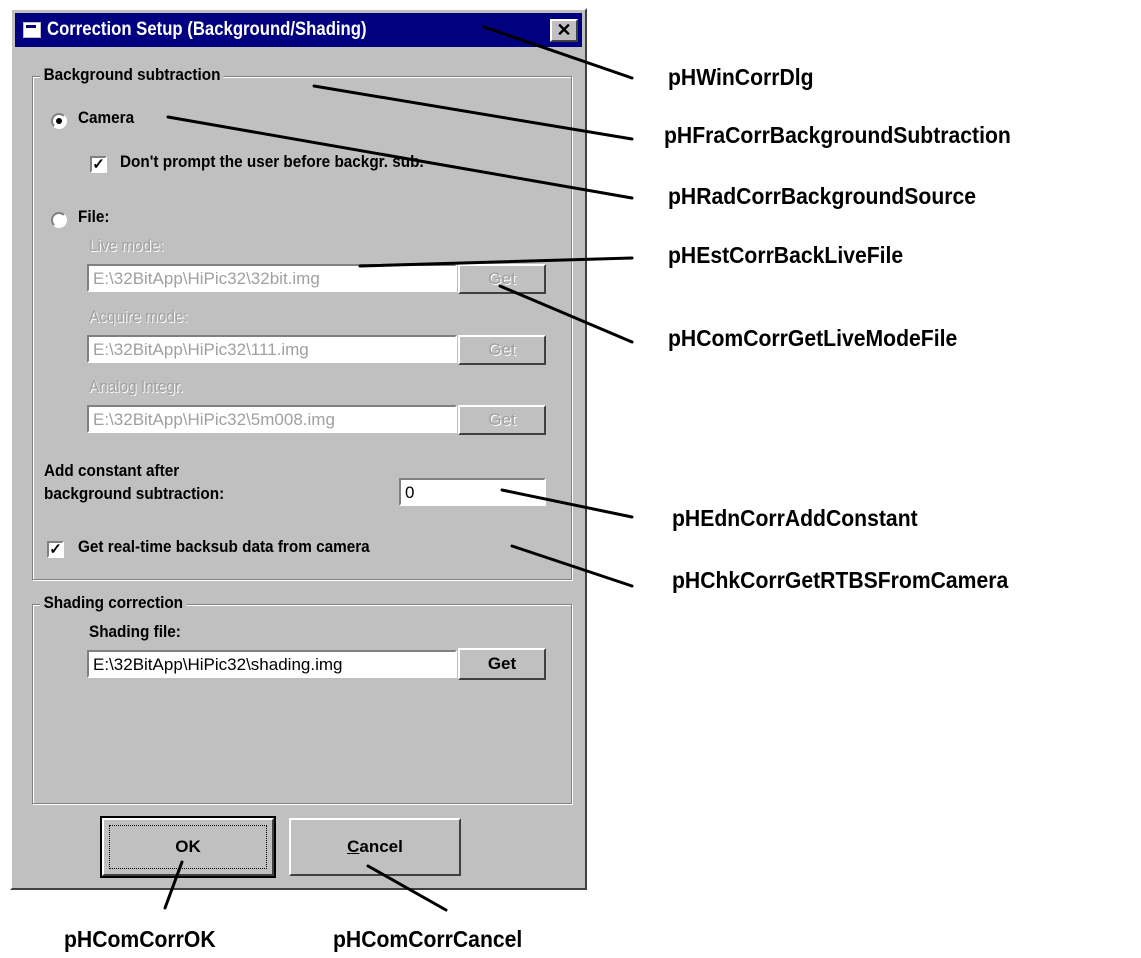 This screenshot has height=958, width=1141. I want to click on leader-win, so click(558, 52).